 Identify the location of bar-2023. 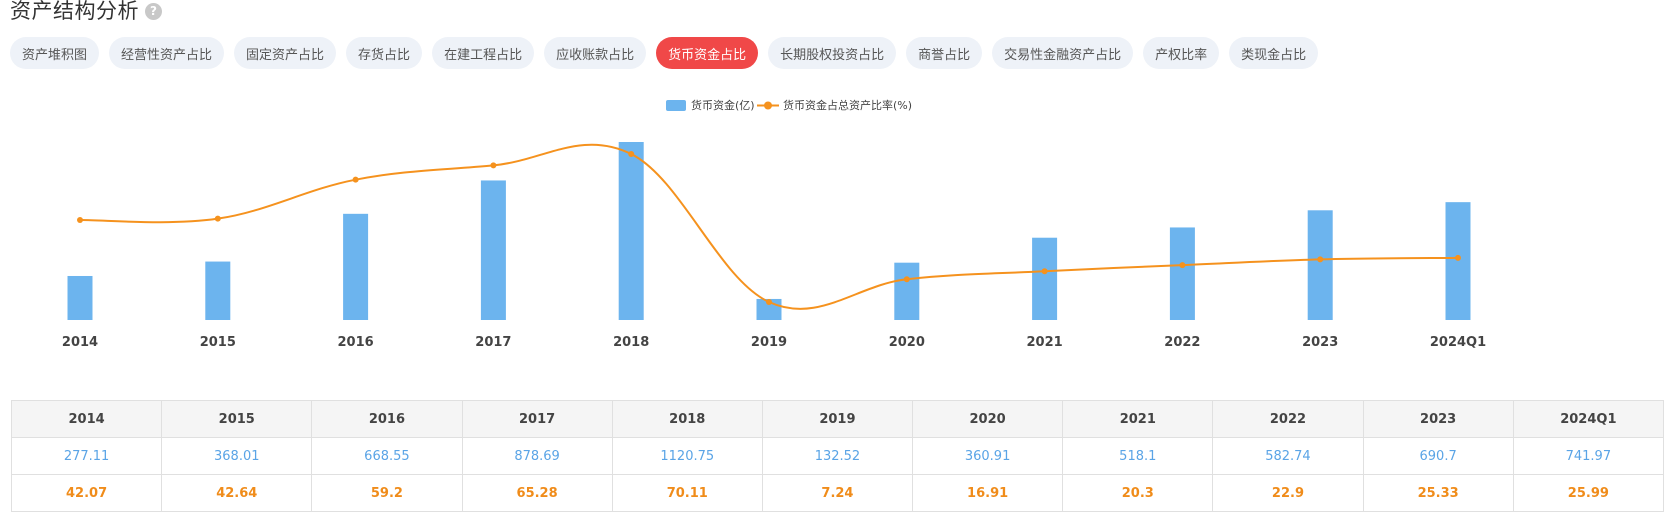
(1320, 265).